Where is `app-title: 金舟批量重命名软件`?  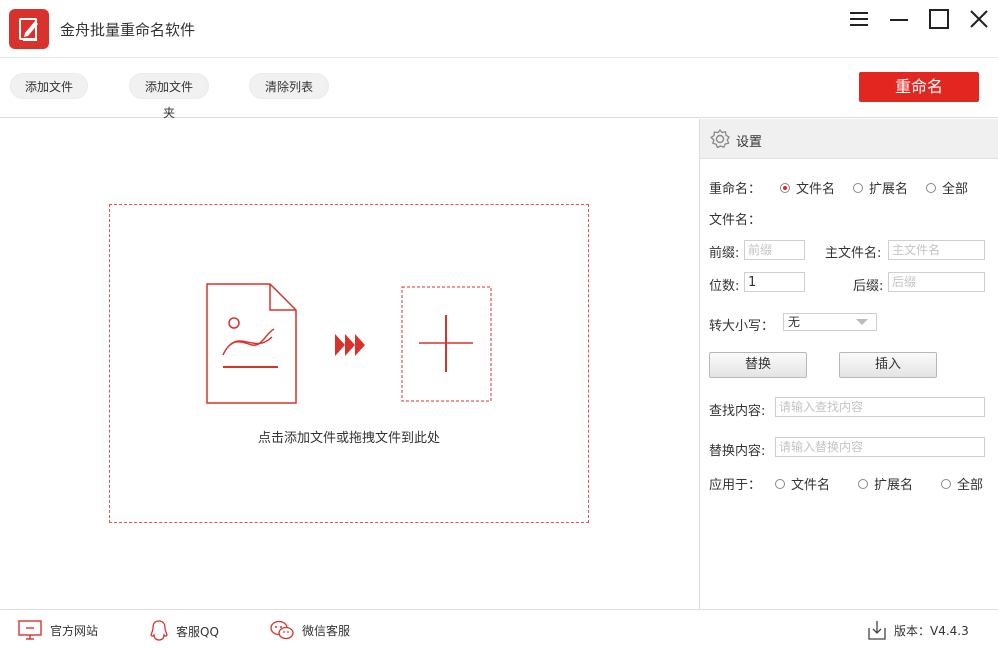 app-title: 金舟批量重命名软件 is located at coordinates (128, 30).